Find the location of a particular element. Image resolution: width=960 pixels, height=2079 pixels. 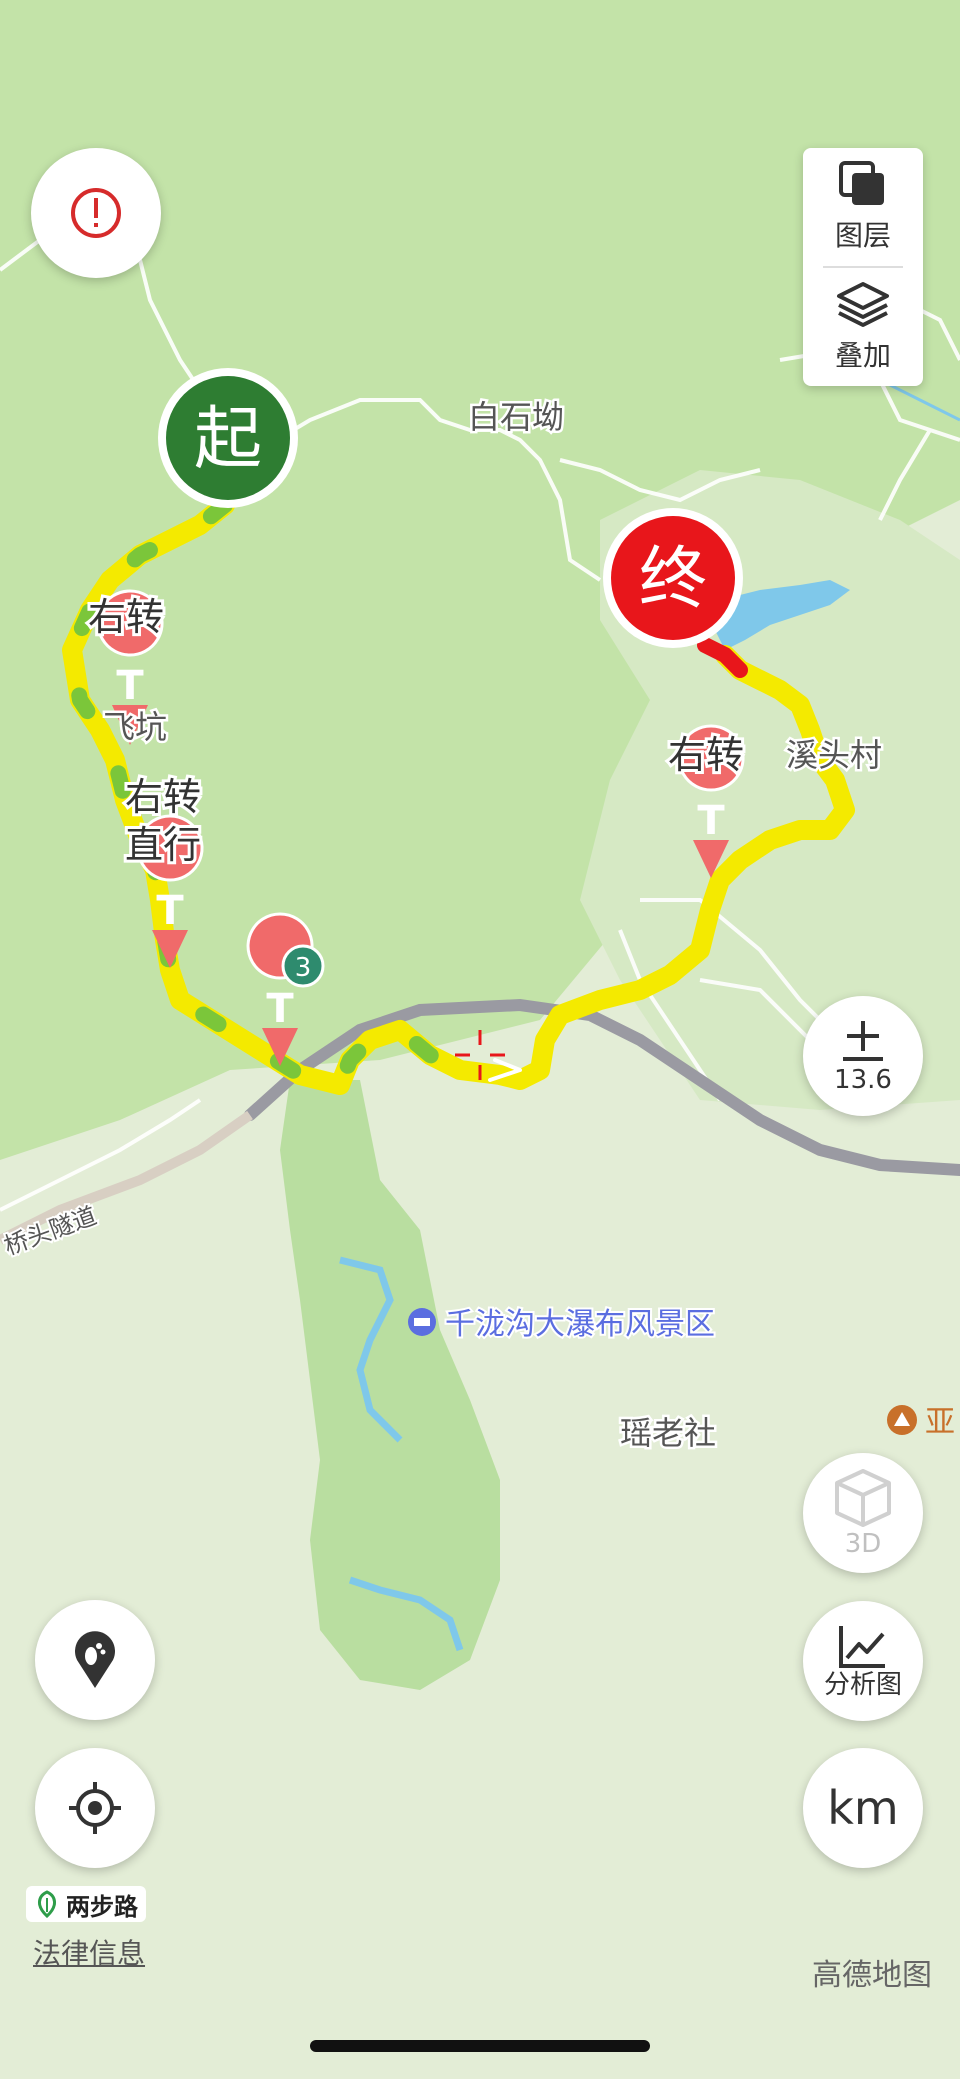

scenic-poi: 千泷沟大瀑布风景区 is located at coordinates (562, 1324).